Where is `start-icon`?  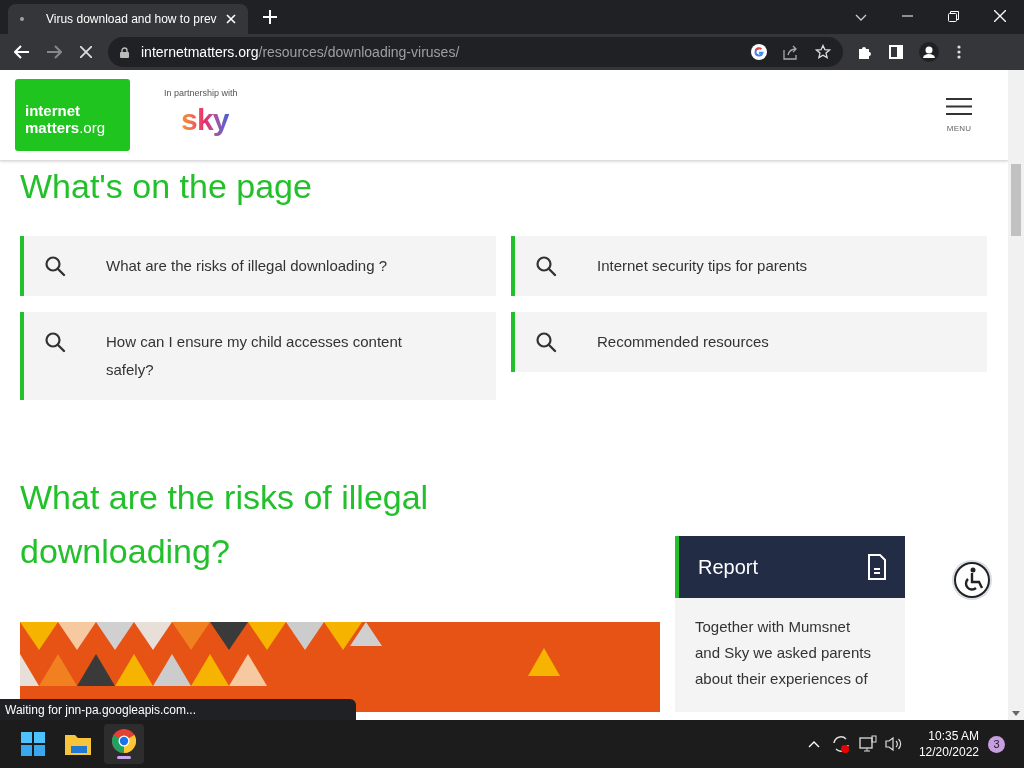
start-icon is located at coordinates (33, 744).